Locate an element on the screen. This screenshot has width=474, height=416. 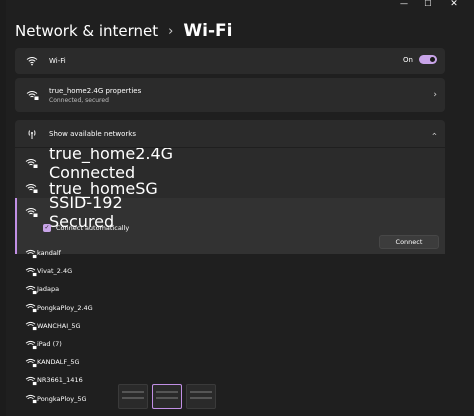
window-thumbnail-active is located at coordinates (167, 396).